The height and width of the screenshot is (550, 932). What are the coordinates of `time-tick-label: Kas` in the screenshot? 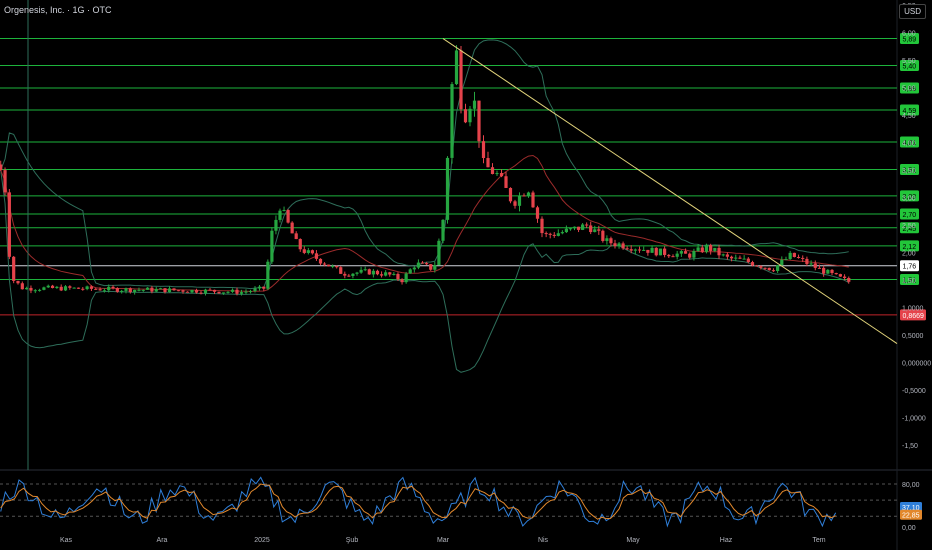 It's located at (66, 540).